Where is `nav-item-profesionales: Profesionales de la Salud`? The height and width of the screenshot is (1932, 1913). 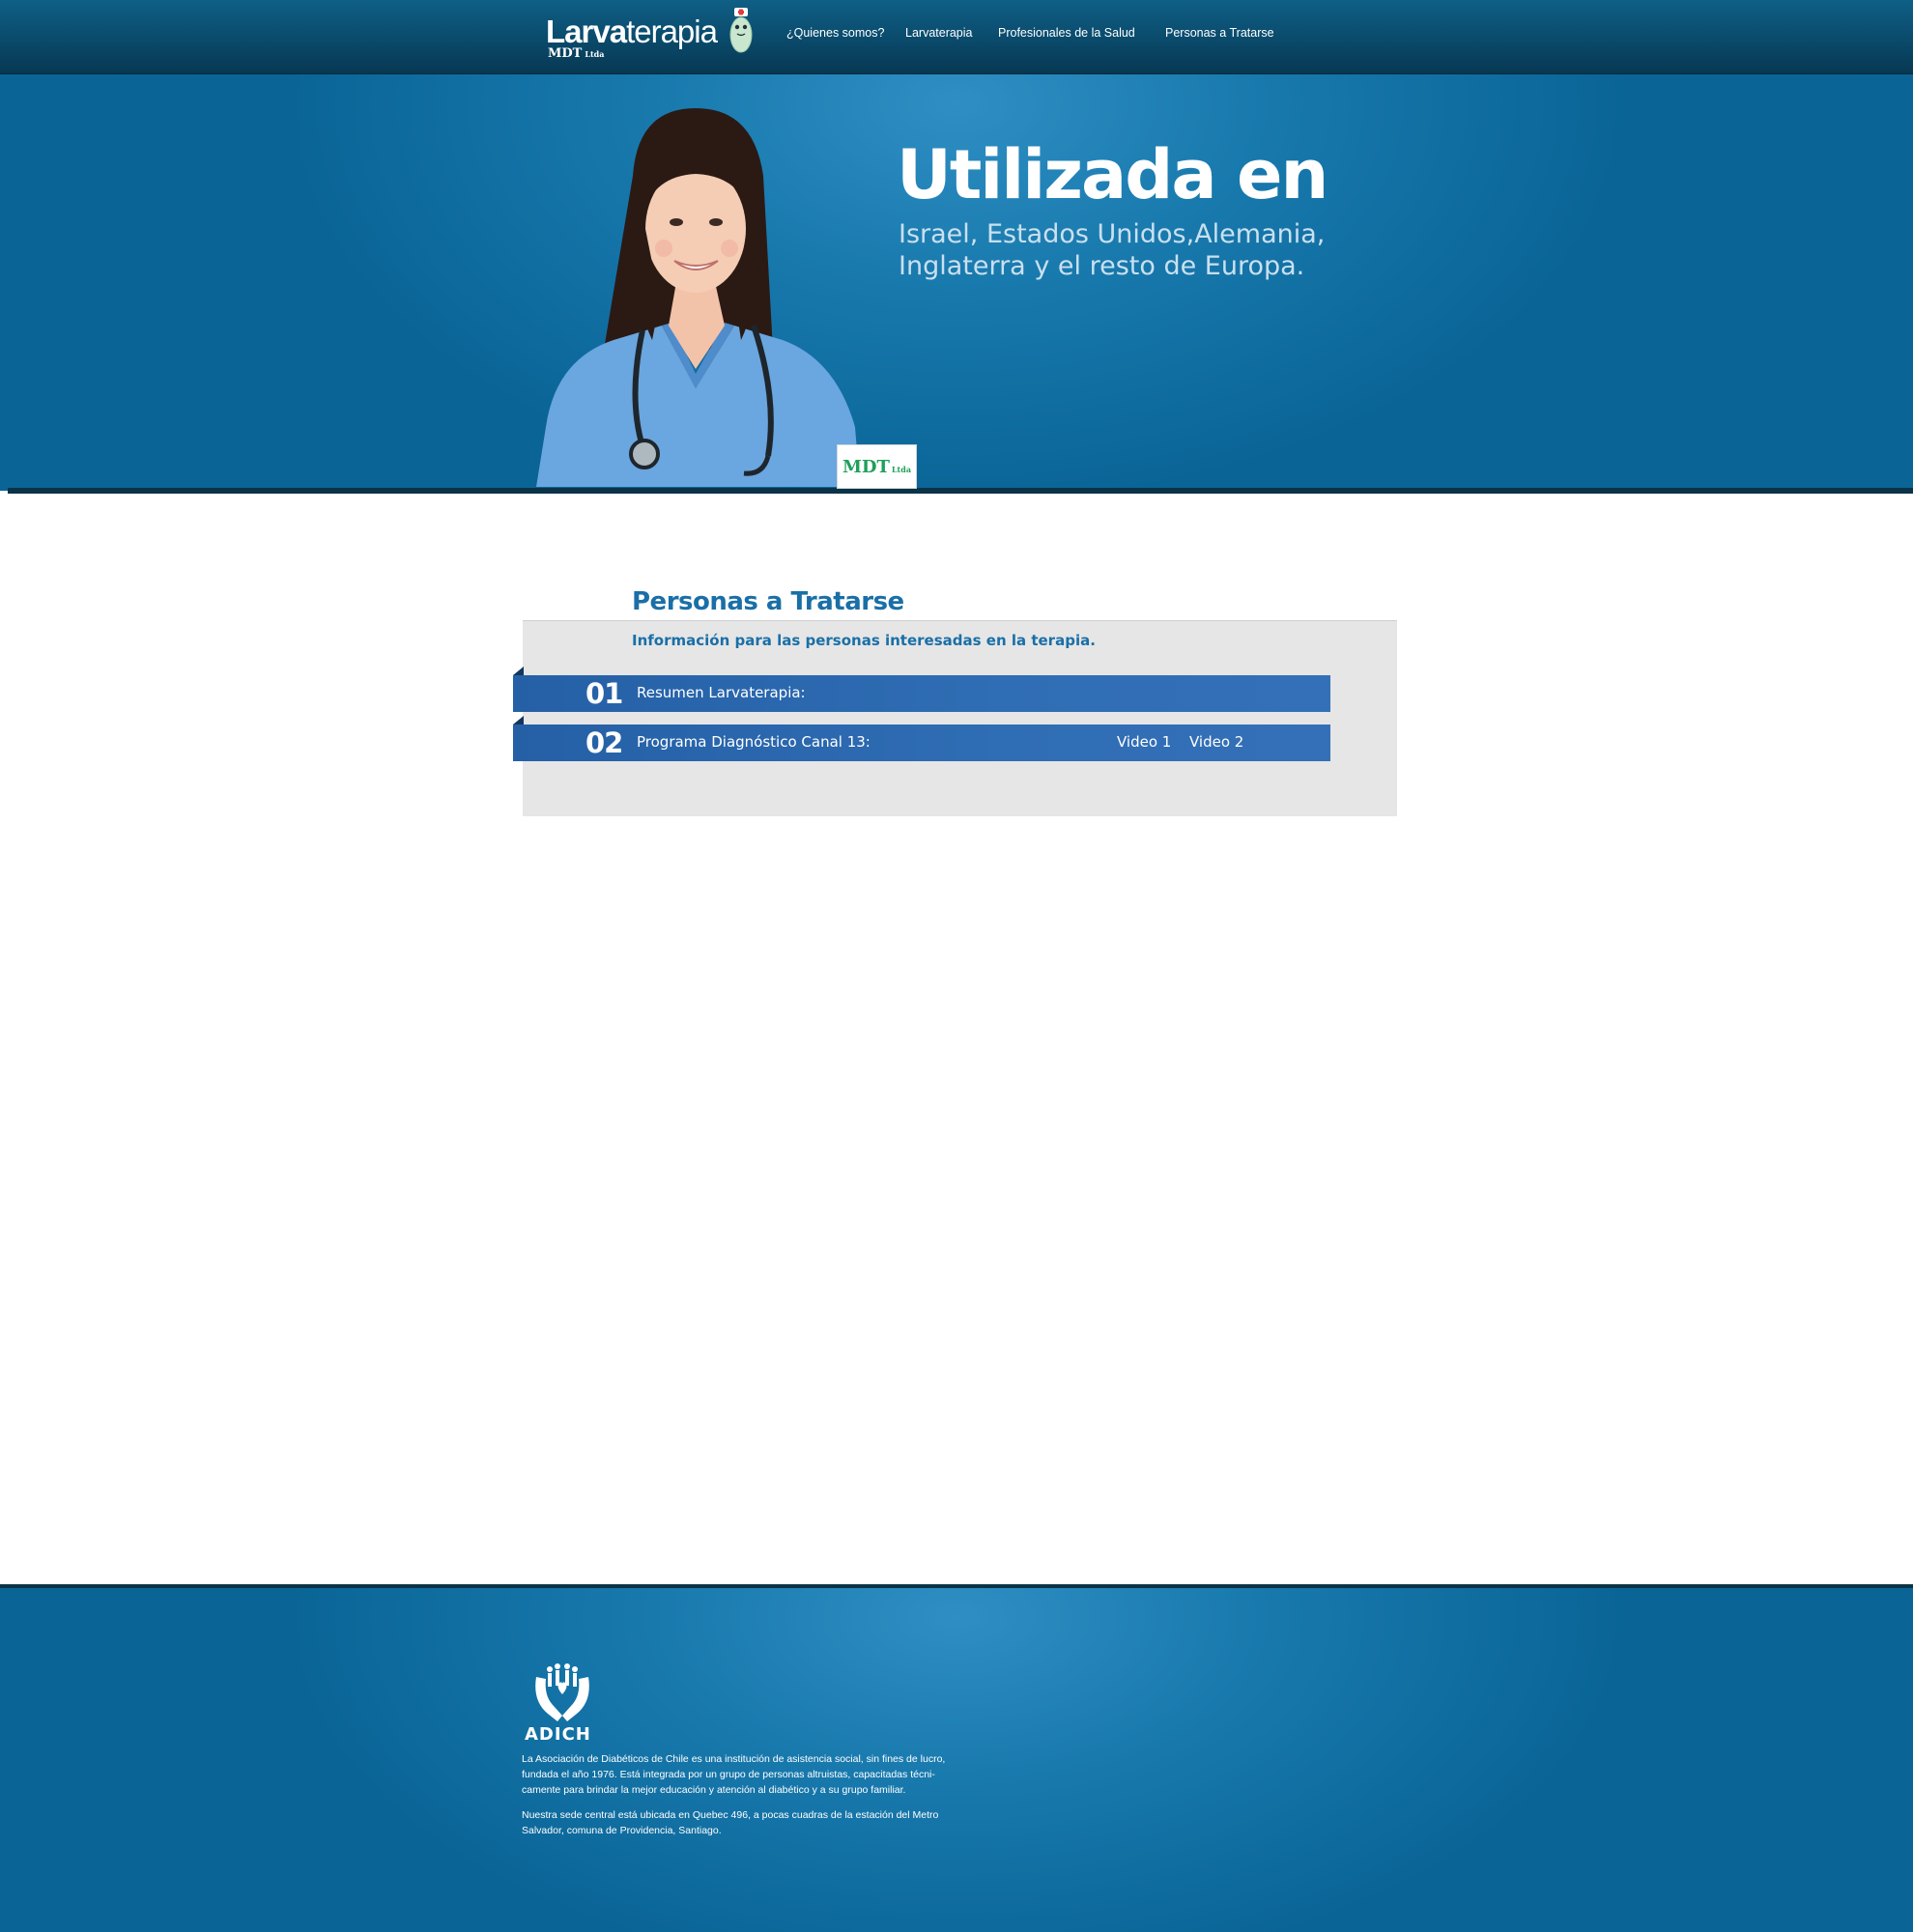 nav-item-profesionales: Profesionales de la Salud is located at coordinates (1066, 33).